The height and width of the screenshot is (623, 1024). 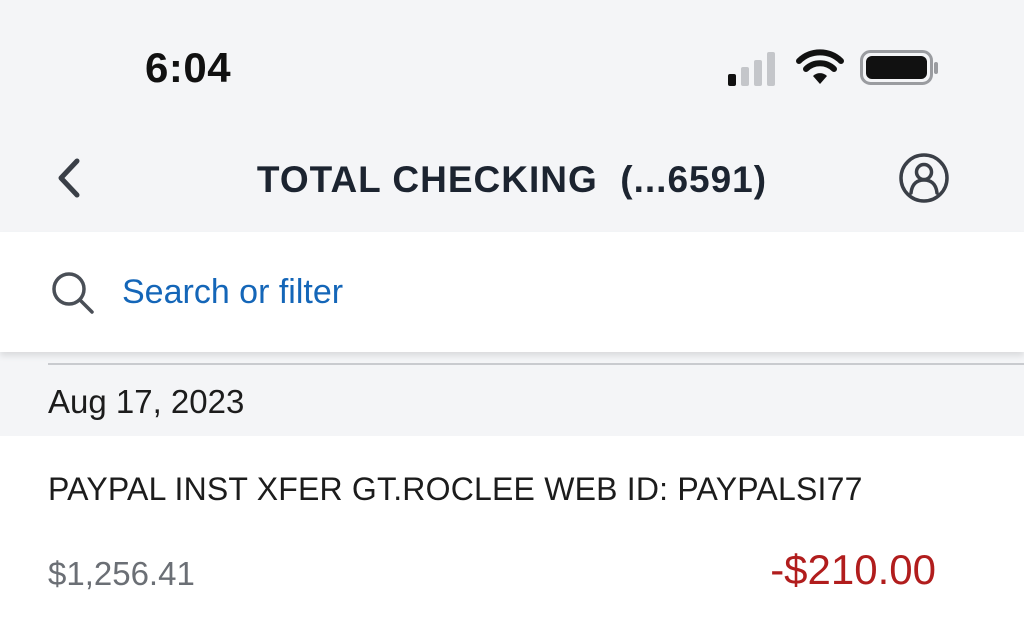 I want to click on page-title: TOTAL CHECKING (...6591), so click(x=512, y=179).